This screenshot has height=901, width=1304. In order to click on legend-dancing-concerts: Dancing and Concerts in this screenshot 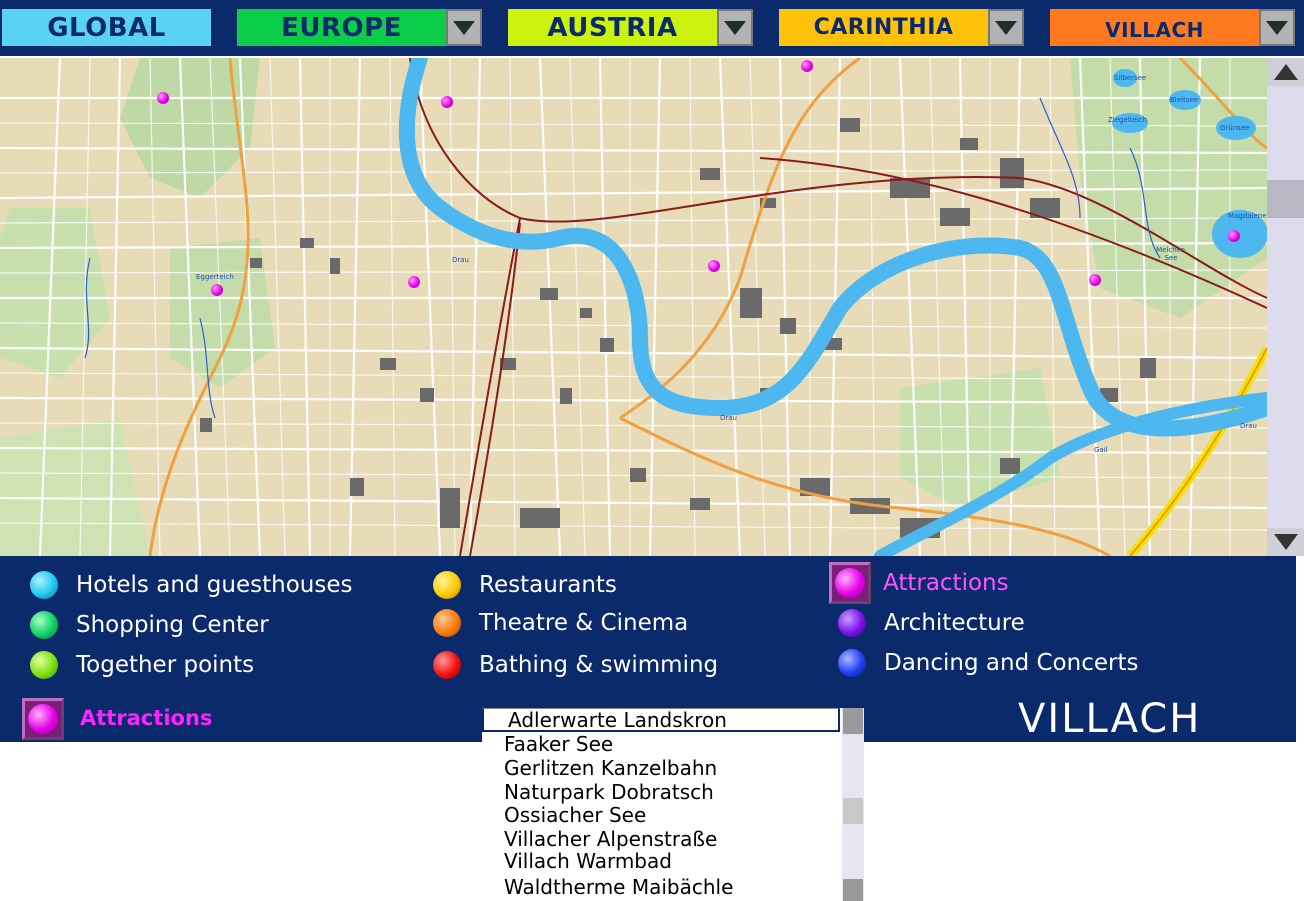, I will do `click(988, 663)`.